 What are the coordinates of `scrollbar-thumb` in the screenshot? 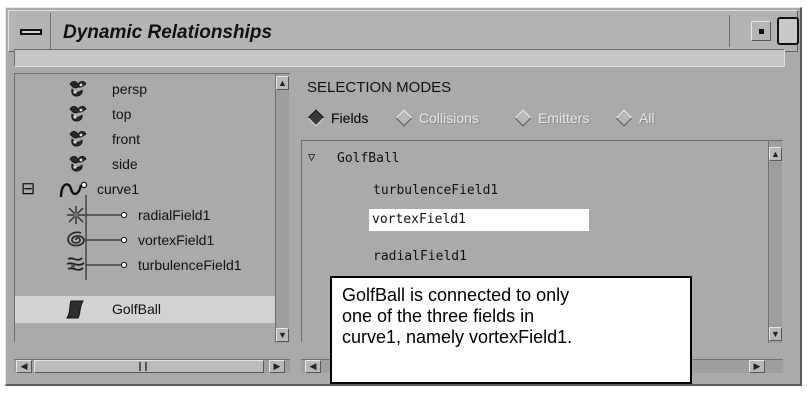 It's located at (149, 366).